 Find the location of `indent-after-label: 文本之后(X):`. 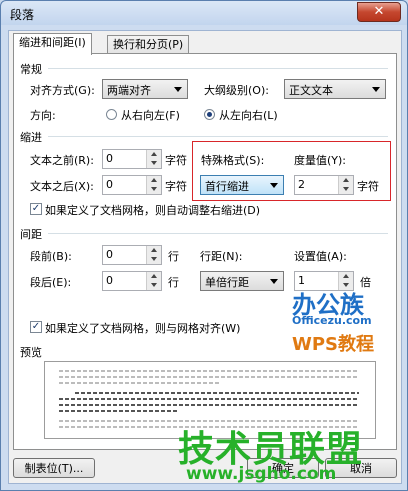

indent-after-label: 文本之后(X): is located at coordinates (62, 186).